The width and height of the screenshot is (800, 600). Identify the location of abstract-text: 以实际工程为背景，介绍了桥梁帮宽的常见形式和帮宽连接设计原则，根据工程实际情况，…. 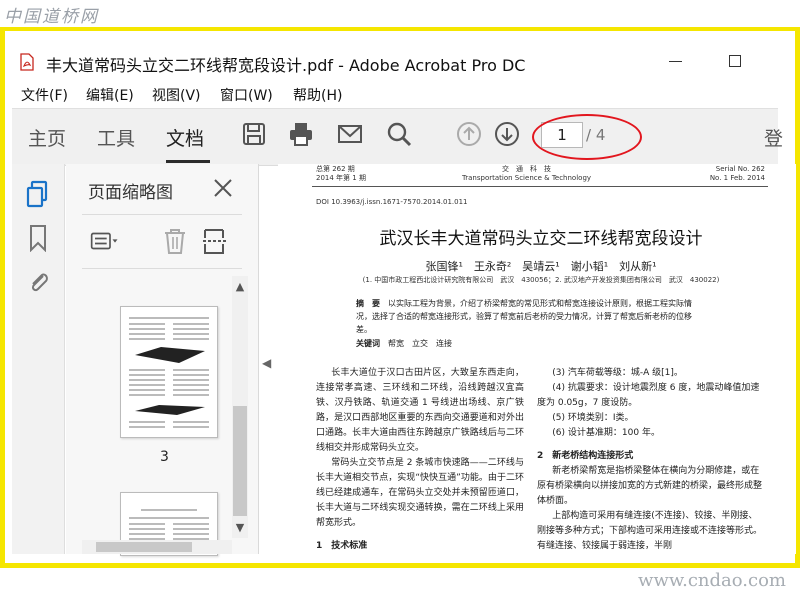
(524, 316).